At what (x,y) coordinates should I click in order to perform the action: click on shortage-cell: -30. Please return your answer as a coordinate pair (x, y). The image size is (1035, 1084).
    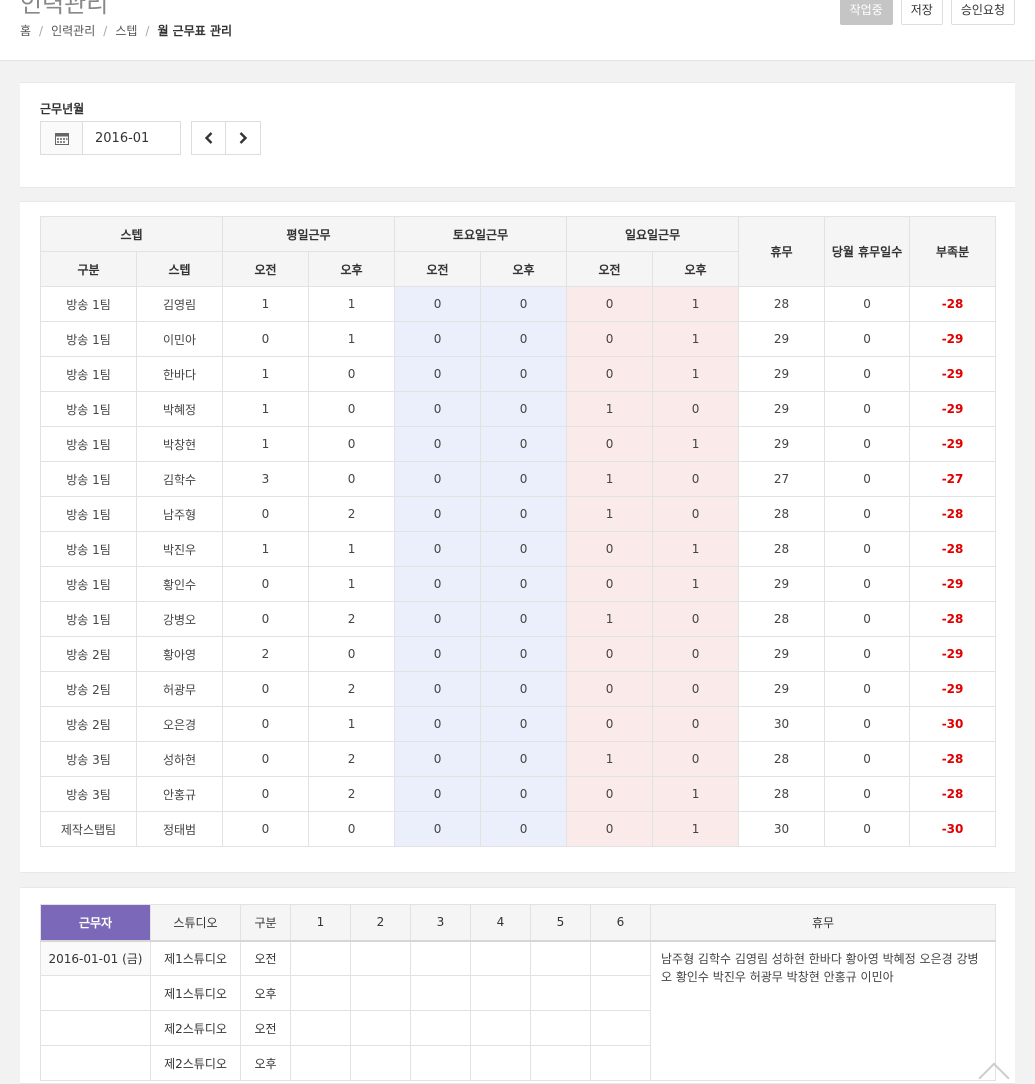
    Looking at the image, I should click on (953, 829).